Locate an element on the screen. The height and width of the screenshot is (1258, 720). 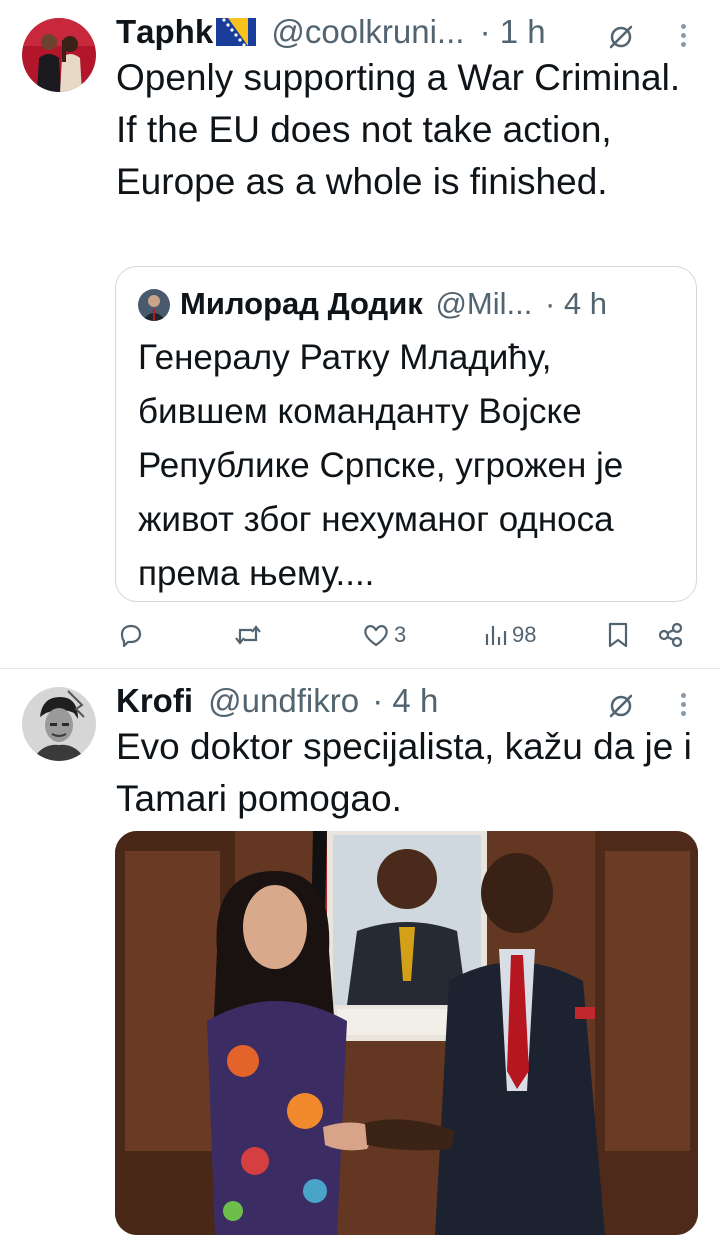
repost-button is located at coordinates (250, 635).